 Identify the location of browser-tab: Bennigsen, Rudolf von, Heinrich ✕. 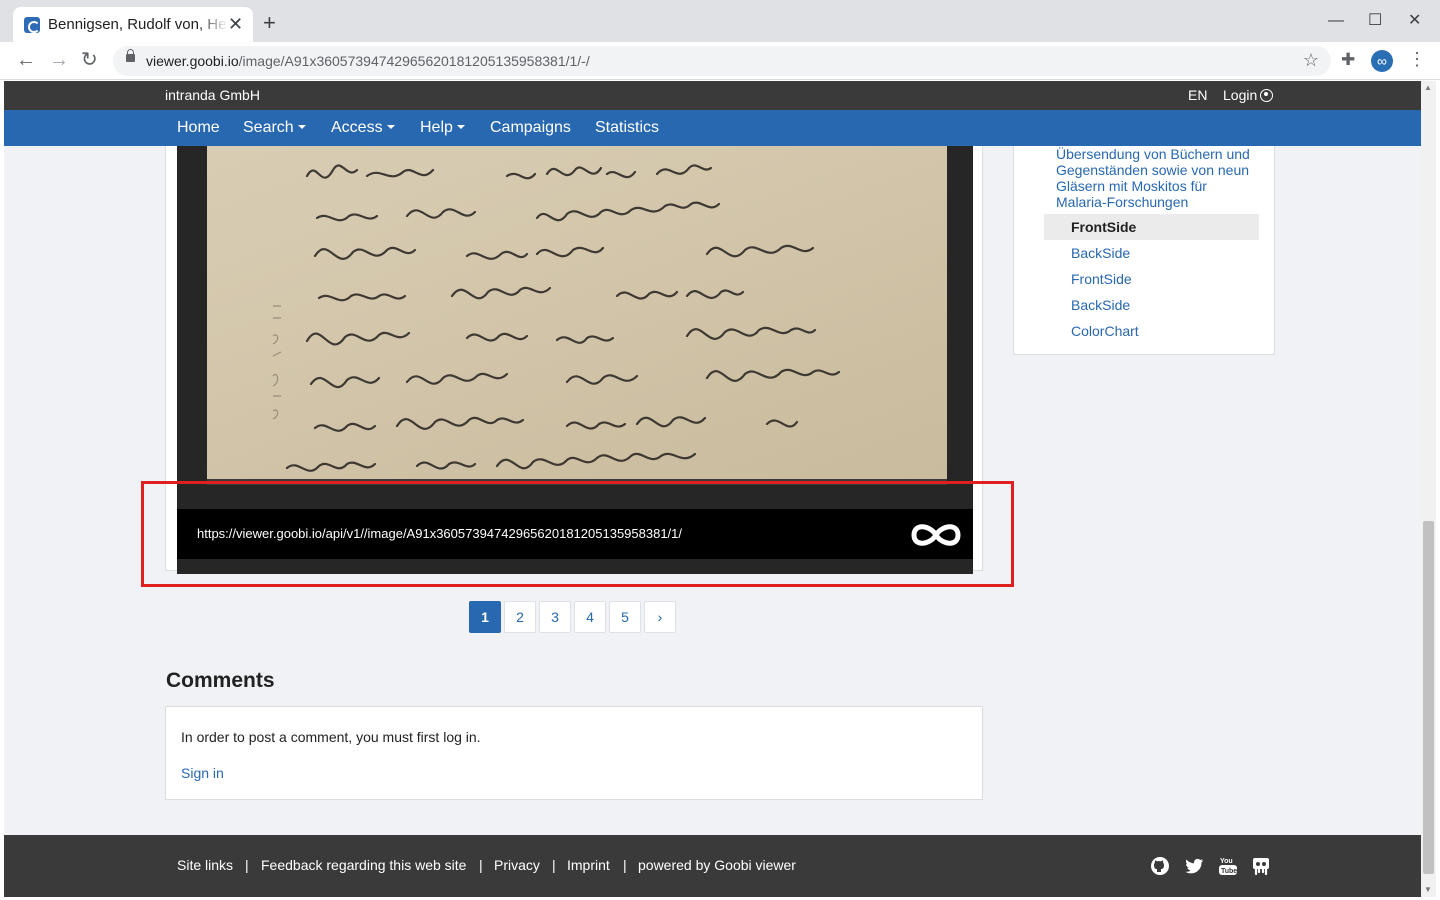
(133, 24).